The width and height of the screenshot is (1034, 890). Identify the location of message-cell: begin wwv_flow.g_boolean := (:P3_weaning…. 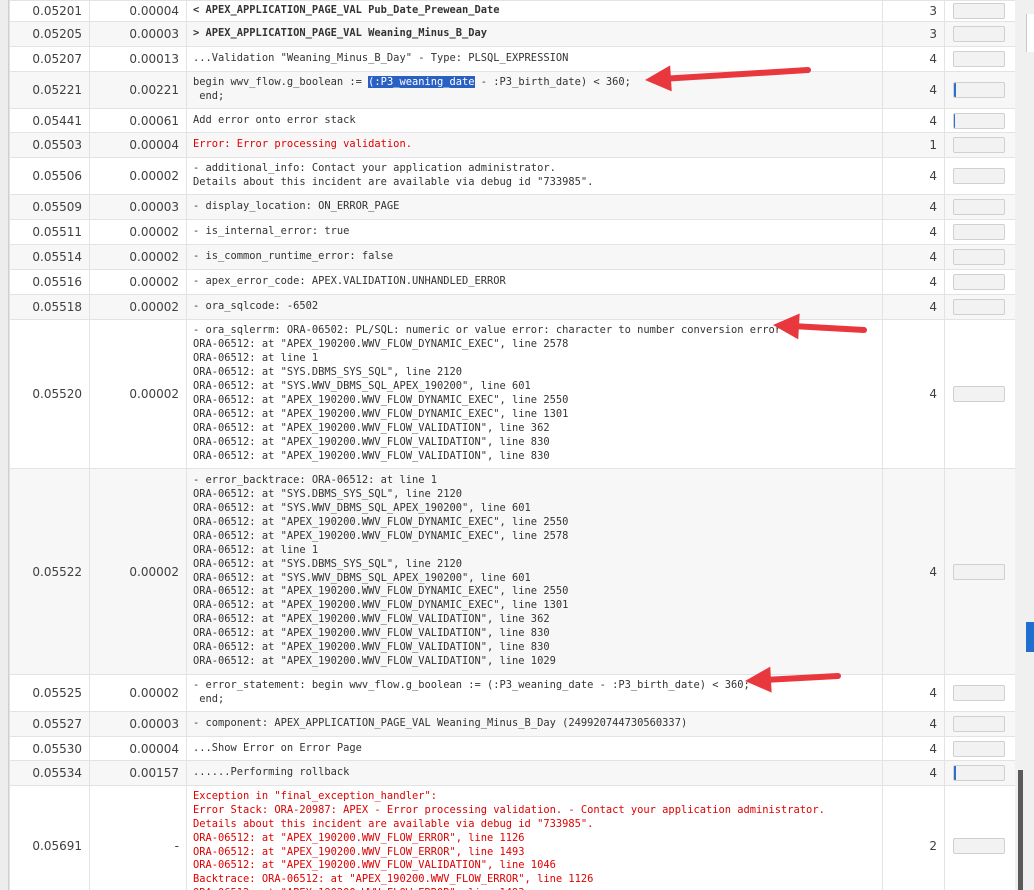
(534, 90).